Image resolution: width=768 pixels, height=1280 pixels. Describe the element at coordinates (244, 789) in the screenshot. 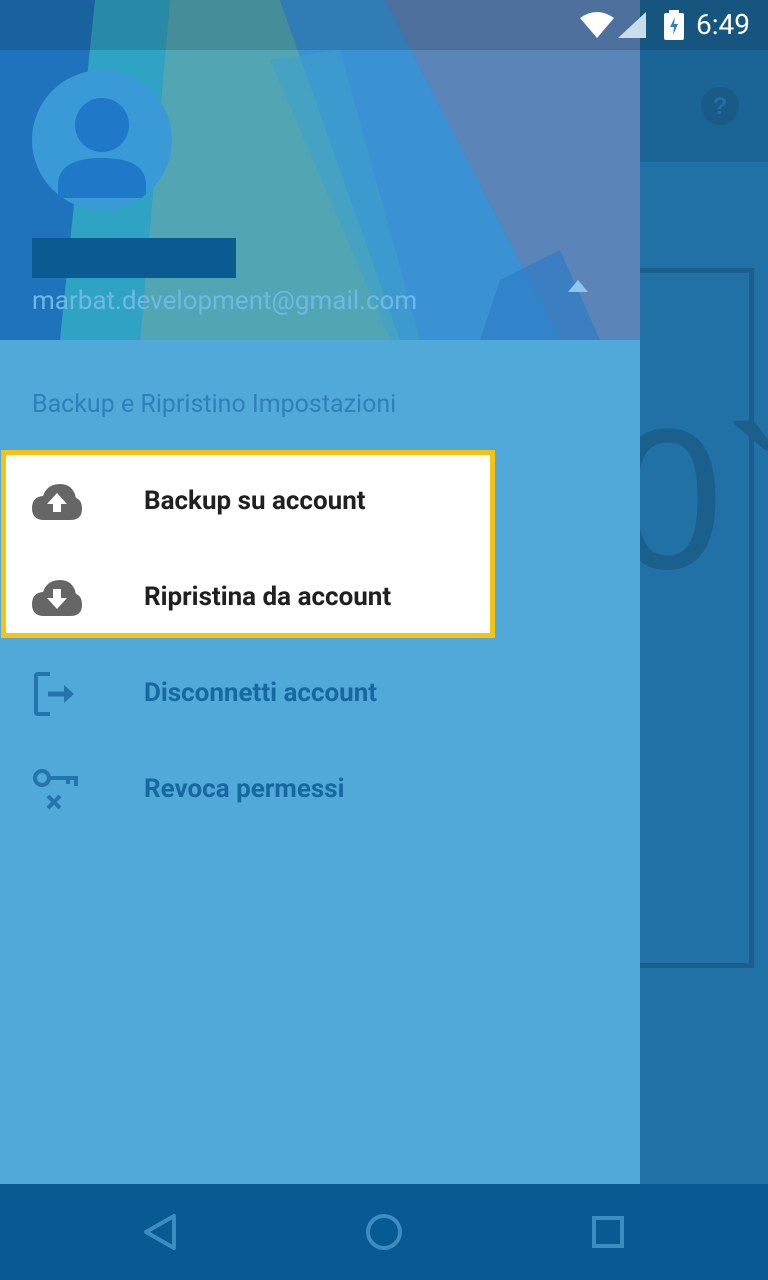

I see `menu-item-label: Revoca permessi` at that location.